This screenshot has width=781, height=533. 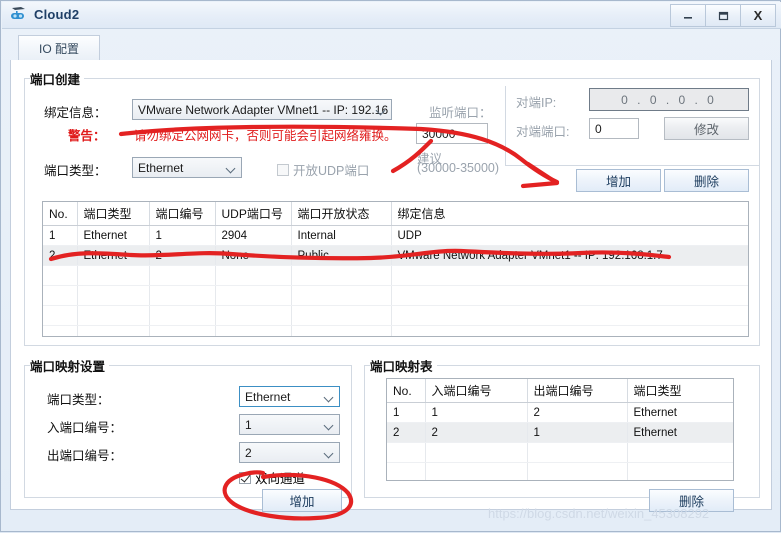 What do you see at coordinates (448, 365) in the screenshot?
I see `group-mapping-table-caption-slash` at bounding box center [448, 365].